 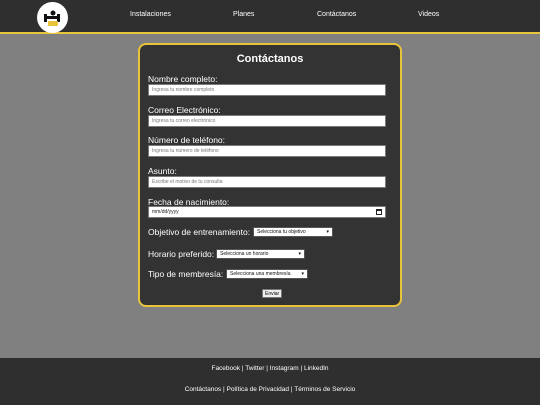 What do you see at coordinates (267, 90) in the screenshot?
I see `name-input: Ingresa tu nombre completo` at bounding box center [267, 90].